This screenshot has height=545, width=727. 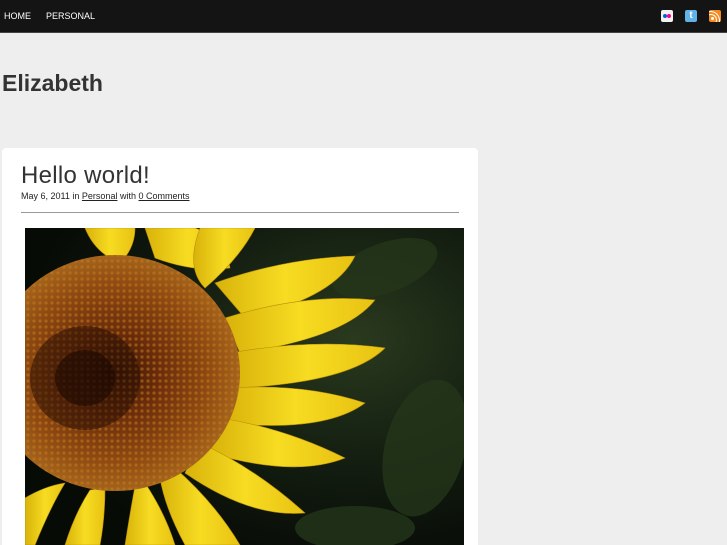 What do you see at coordinates (100, 196) in the screenshot?
I see `post-category-link: Personal` at bounding box center [100, 196].